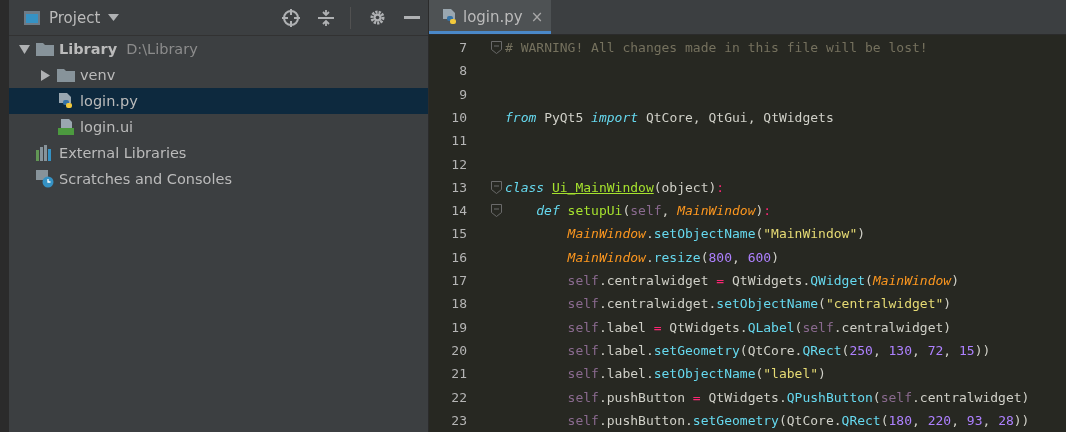  I want to click on dropdown-caret-icon, so click(114, 17).